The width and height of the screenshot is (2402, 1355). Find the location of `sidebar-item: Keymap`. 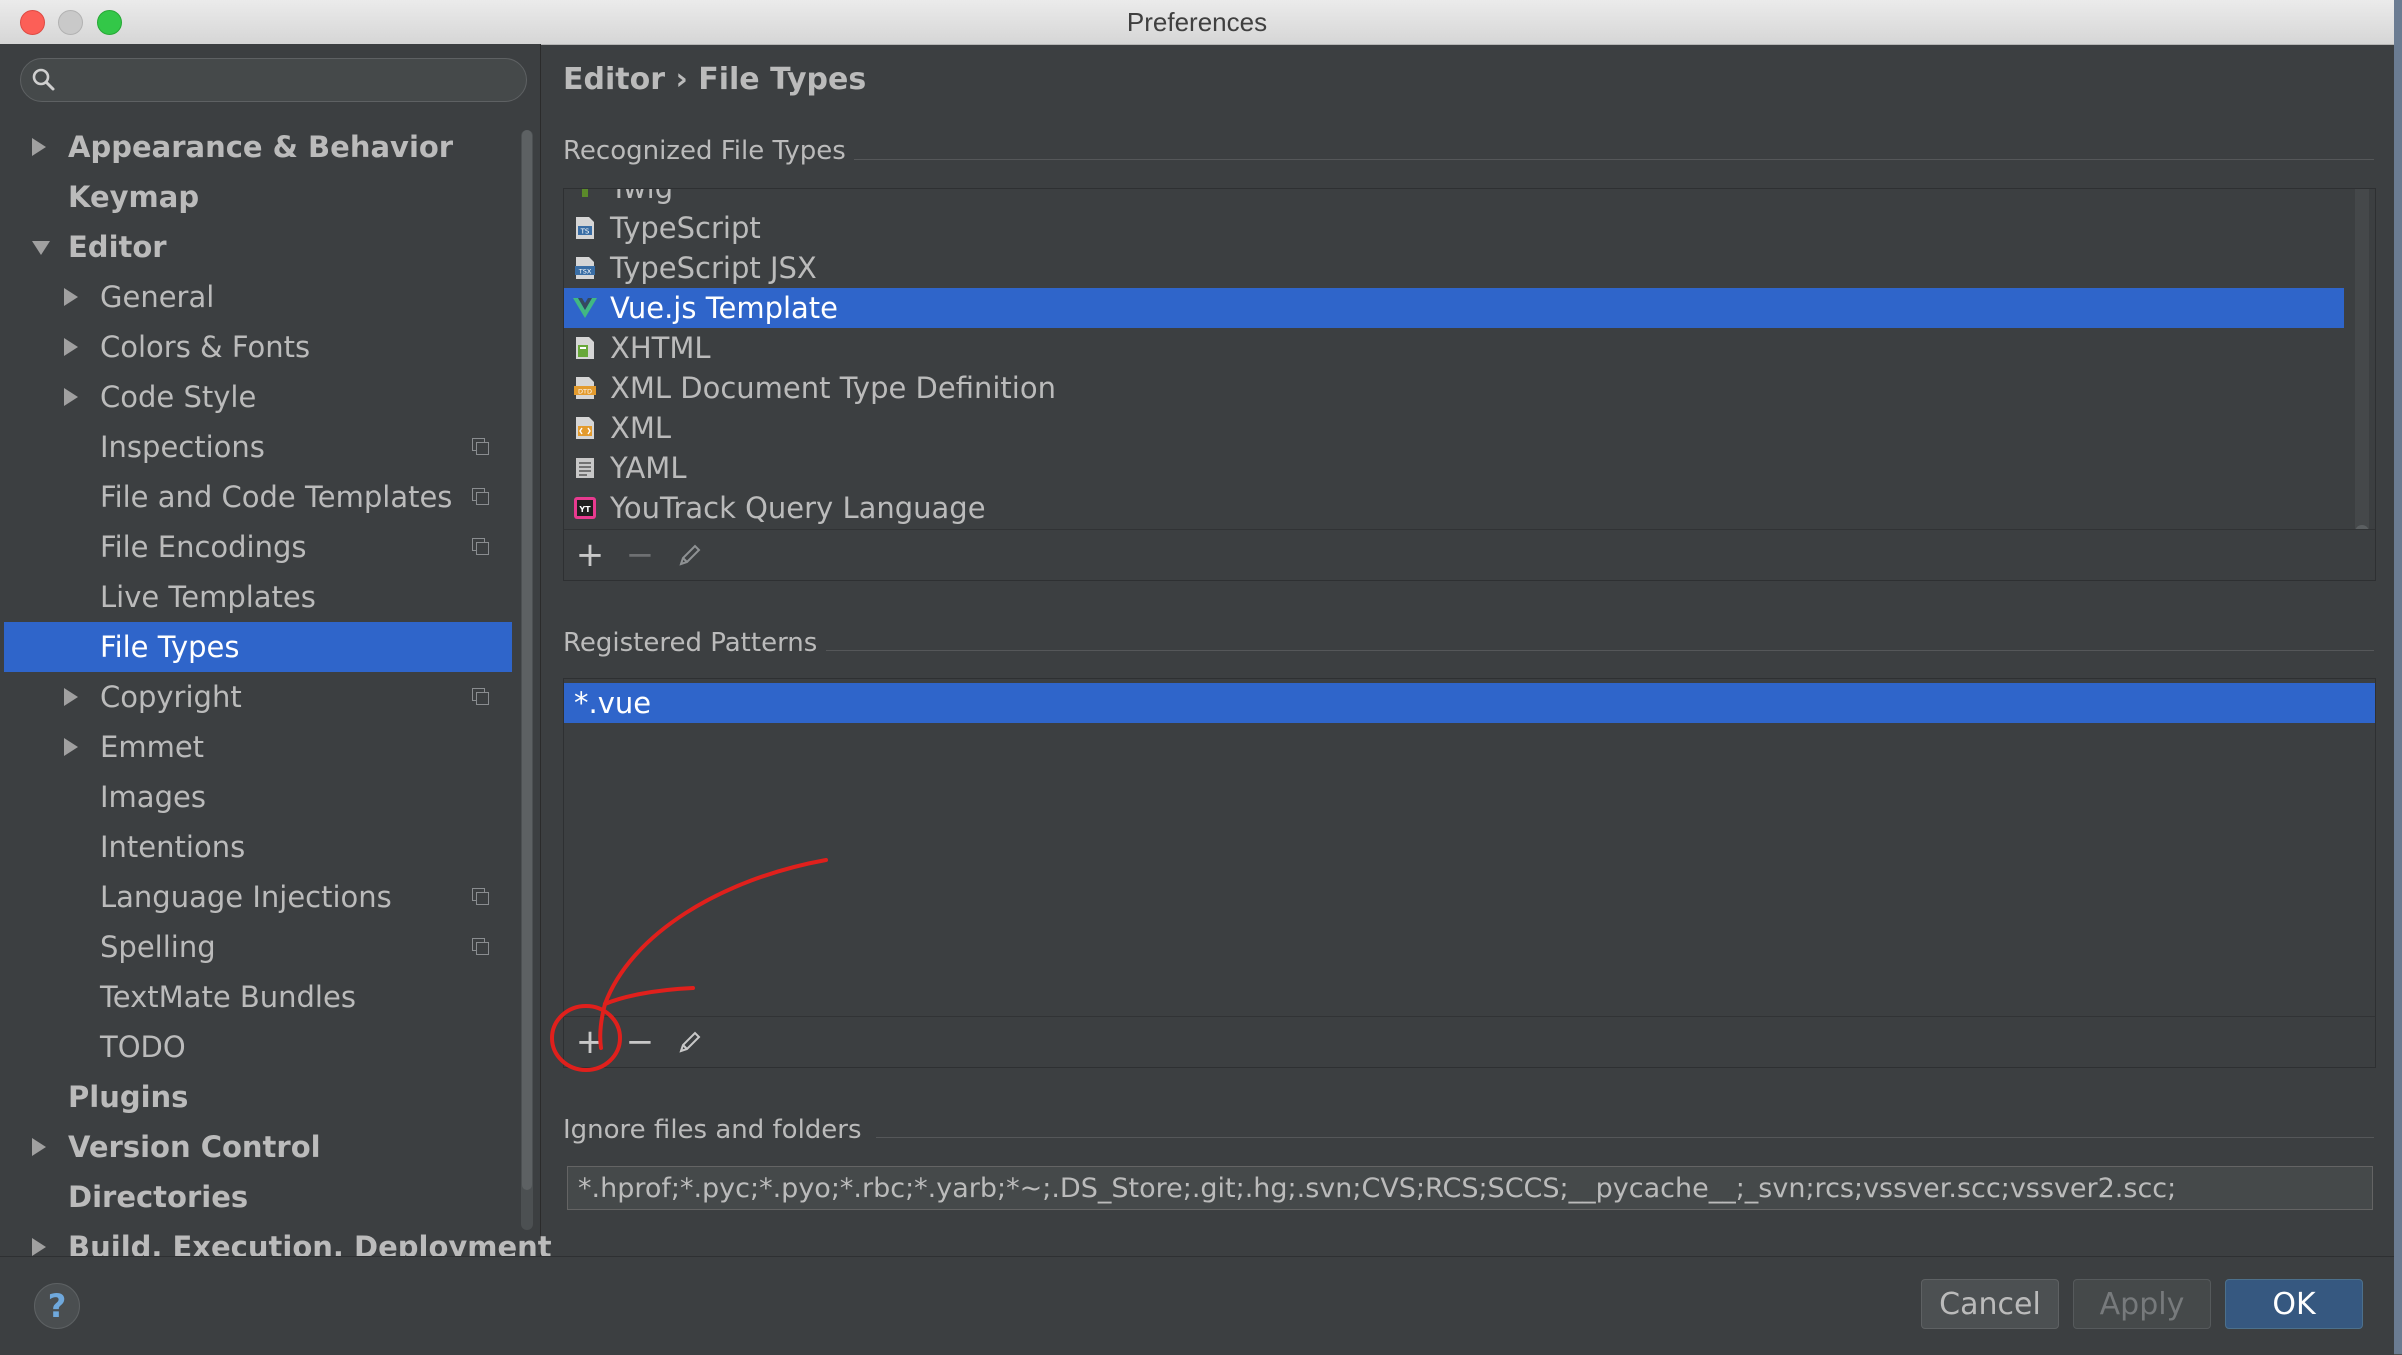

sidebar-item: Keymap is located at coordinates (258, 197).